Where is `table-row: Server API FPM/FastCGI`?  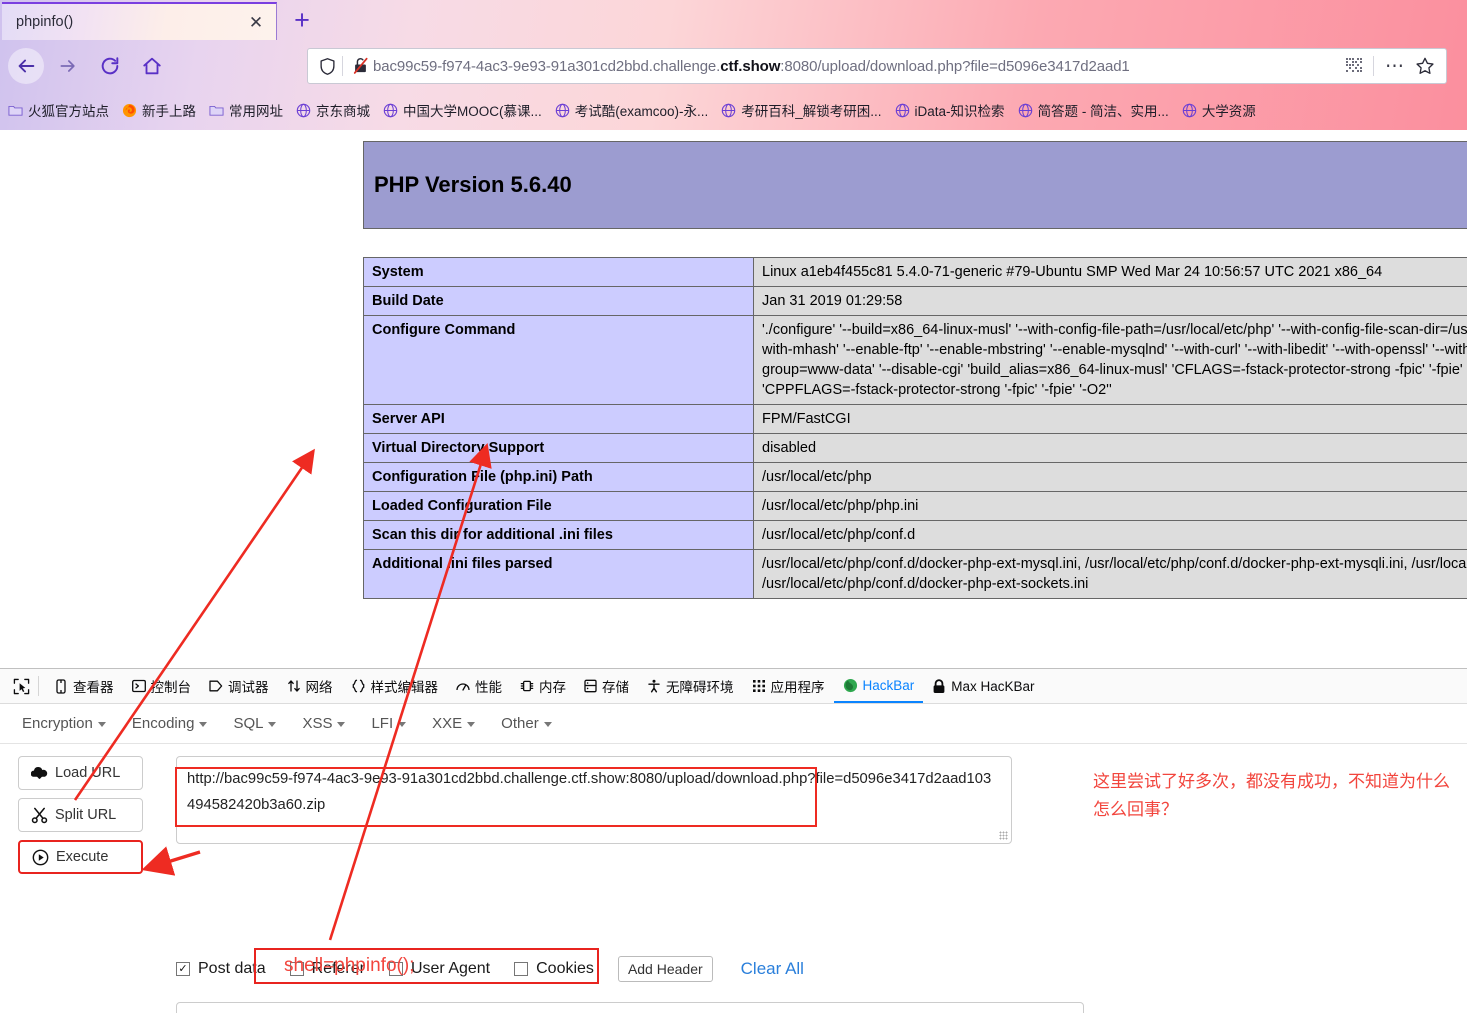
table-row: Server API FPM/FastCGI is located at coordinates (915, 419).